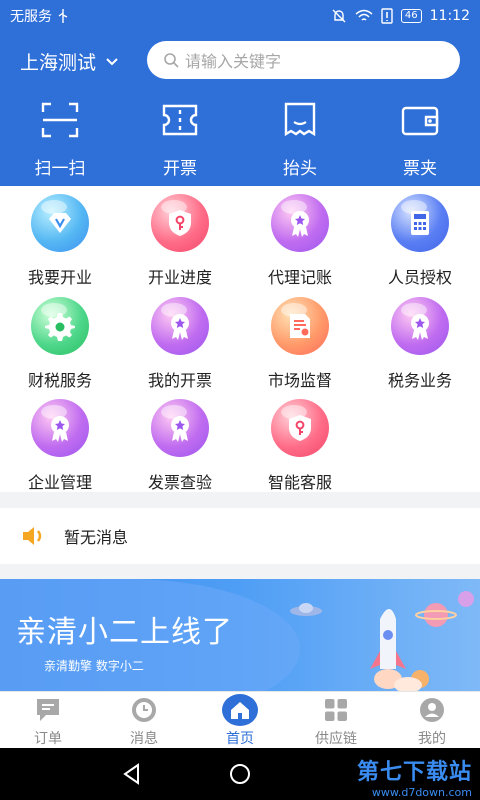  I want to click on diamond-icon, so click(60, 223).